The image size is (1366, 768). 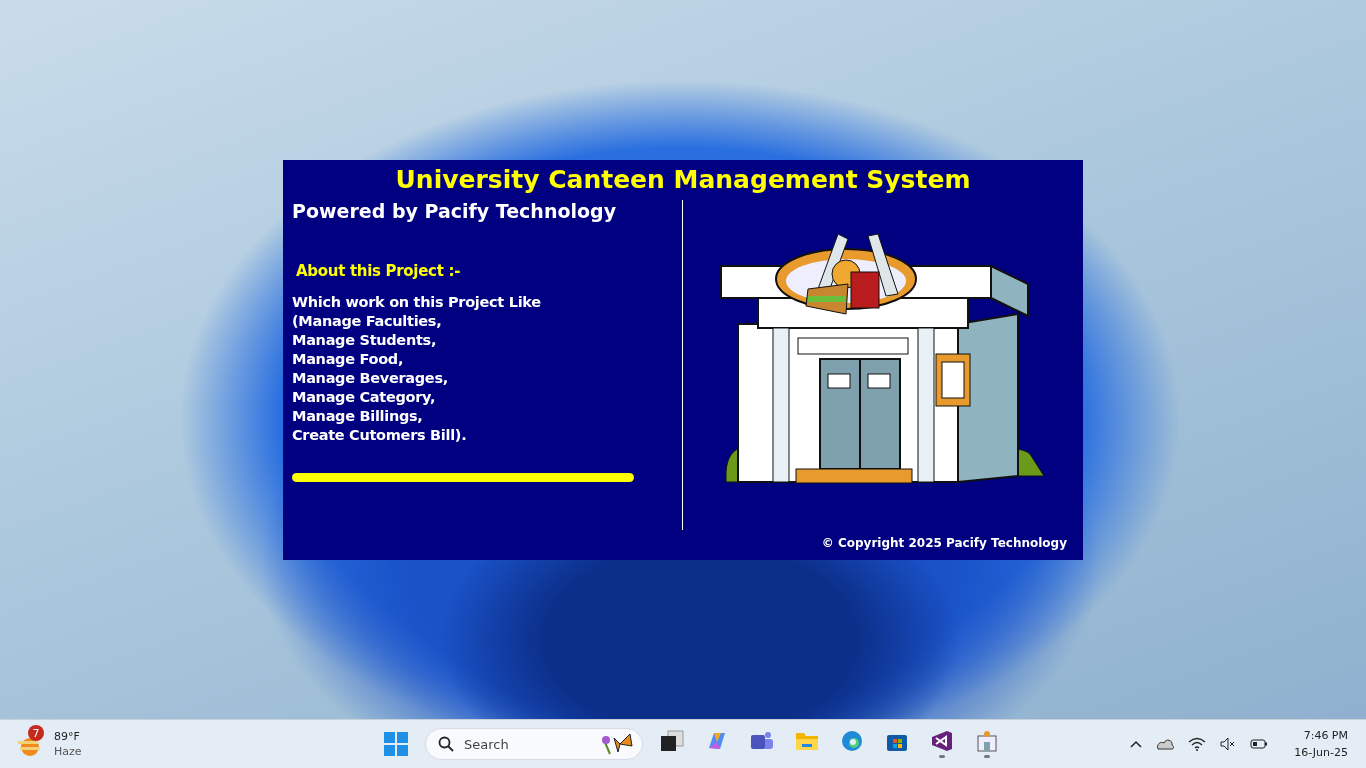 I want to click on wifi-icon, so click(x=1197, y=744).